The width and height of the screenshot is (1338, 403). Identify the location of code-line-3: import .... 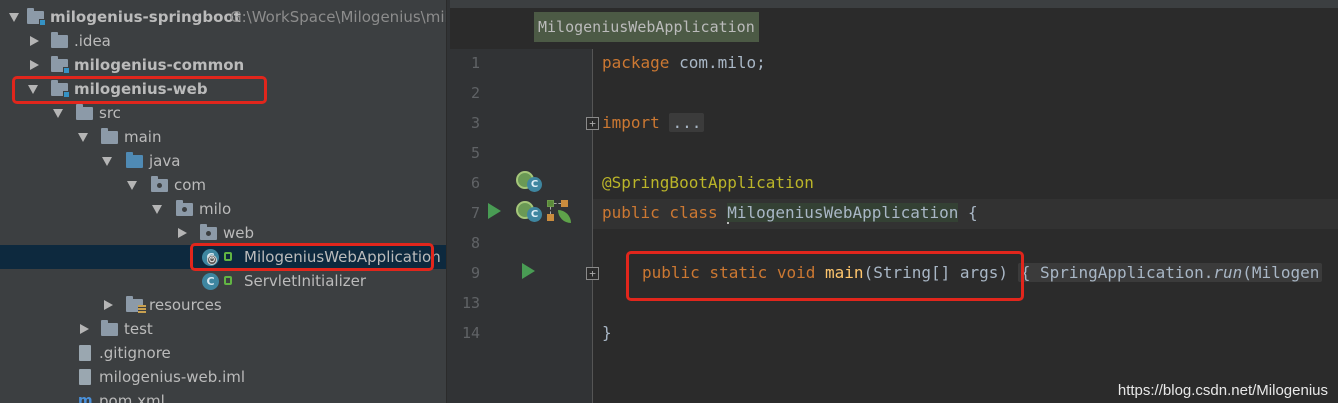
(653, 122).